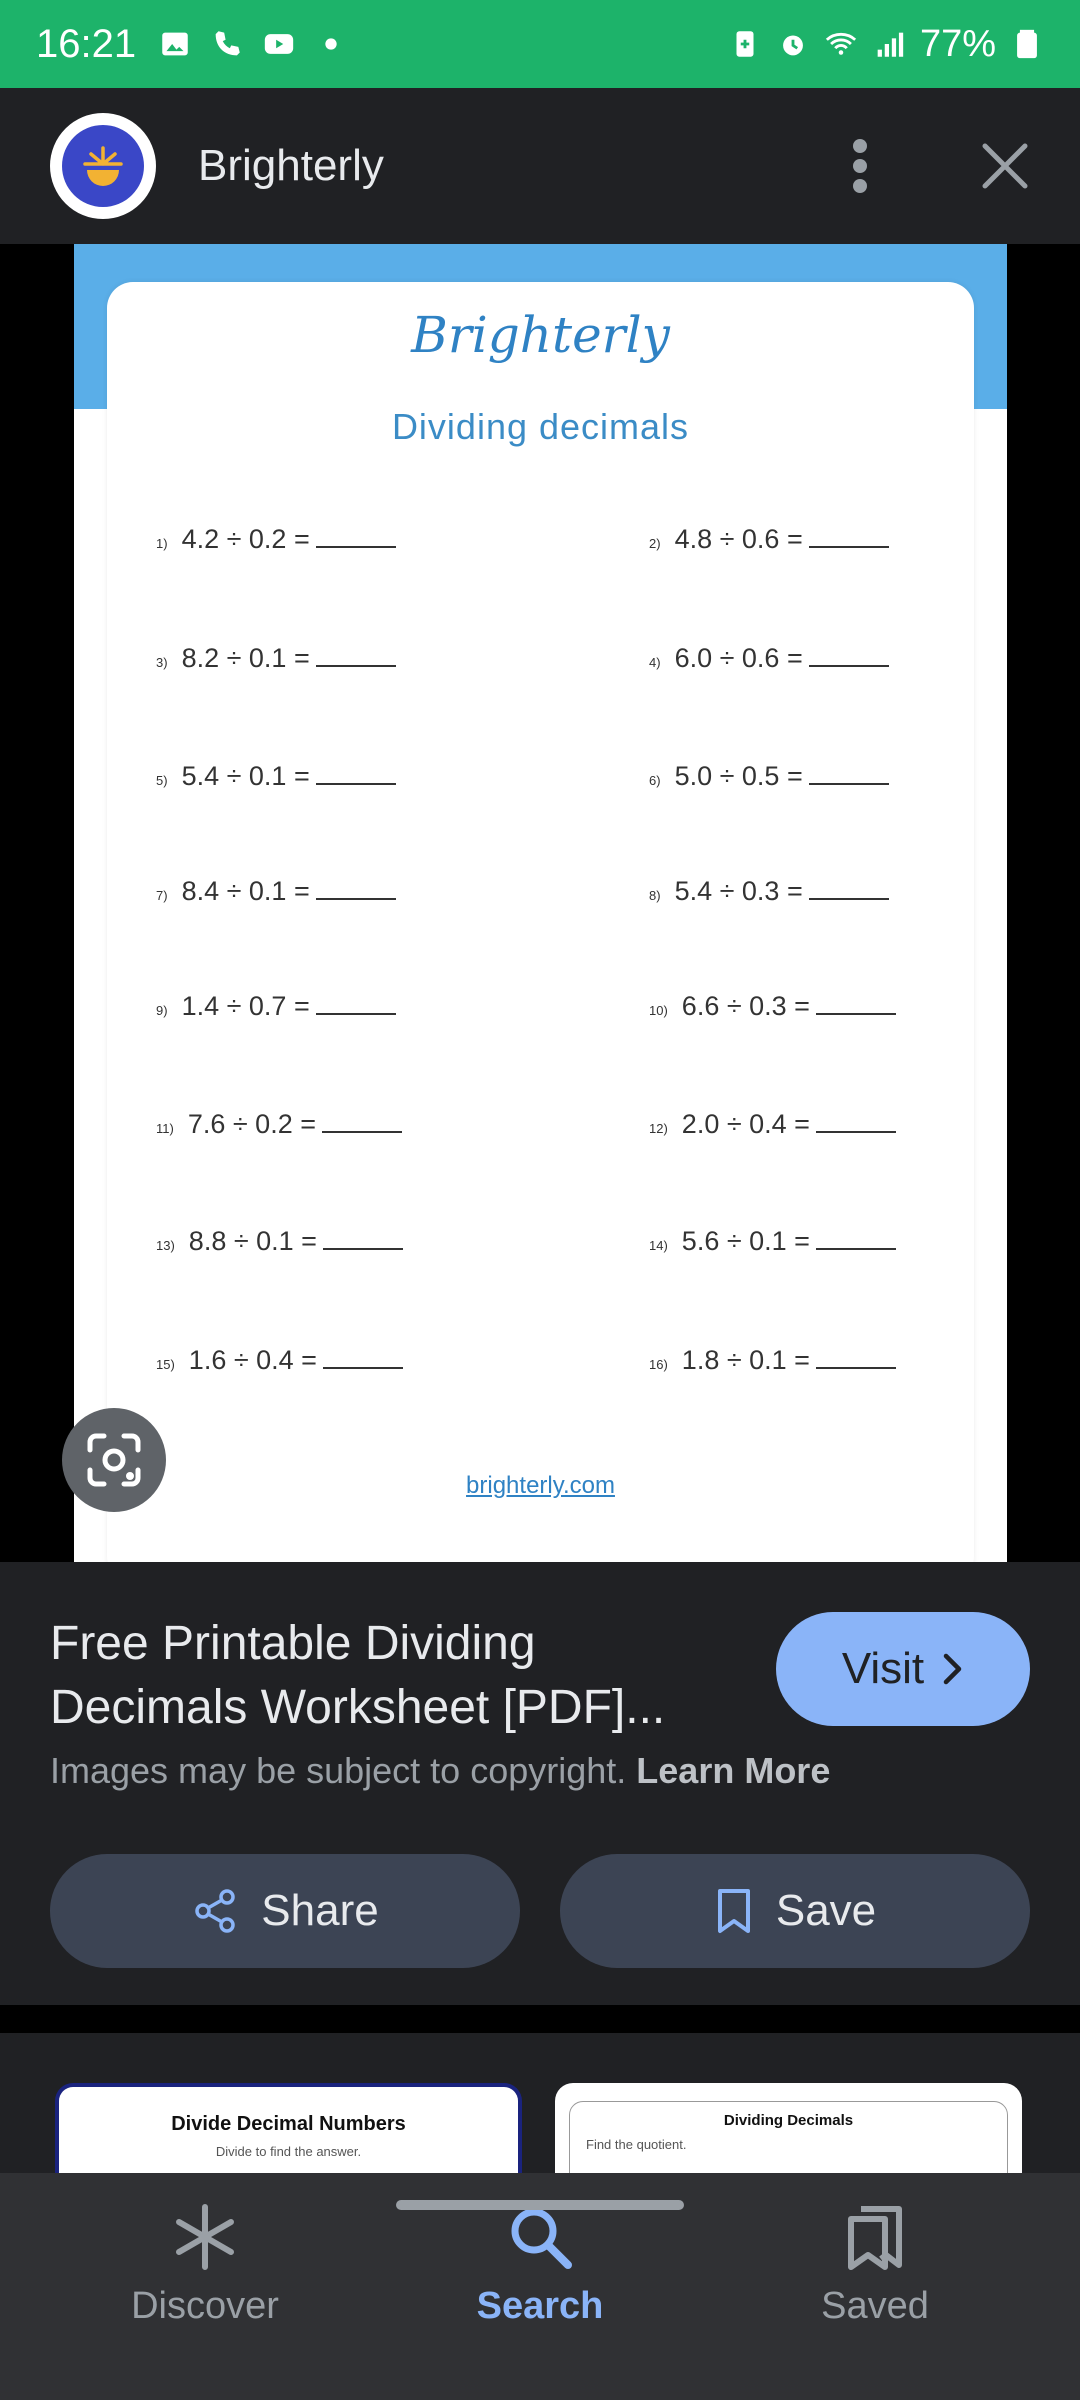  I want to click on problem-text: 8.8 ÷ 0.1 =, so click(252, 1241).